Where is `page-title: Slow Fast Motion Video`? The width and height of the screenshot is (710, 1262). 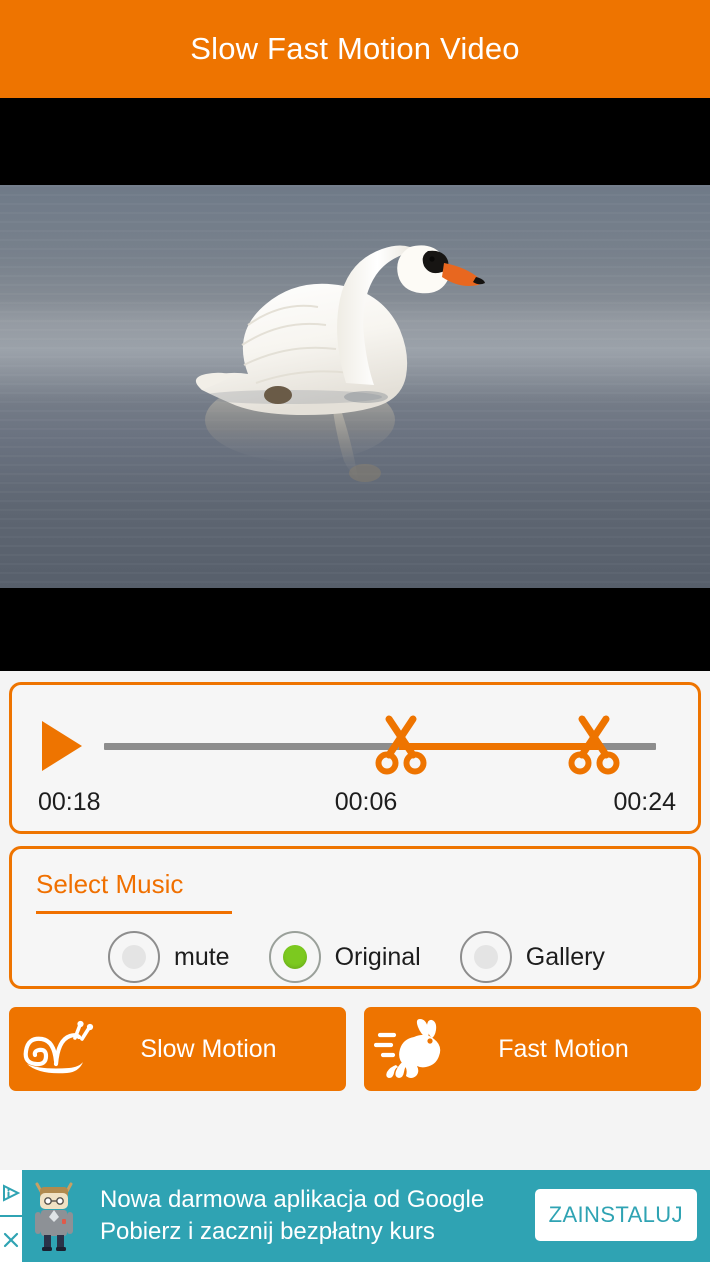
page-title: Slow Fast Motion Video is located at coordinates (355, 48).